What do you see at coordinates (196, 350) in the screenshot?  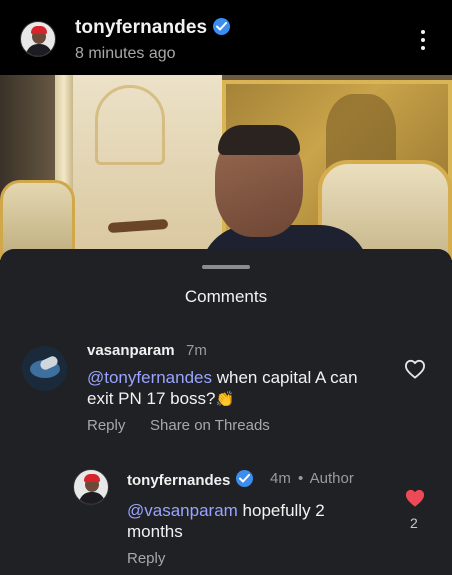 I see `comment-timestamp: 7m` at bounding box center [196, 350].